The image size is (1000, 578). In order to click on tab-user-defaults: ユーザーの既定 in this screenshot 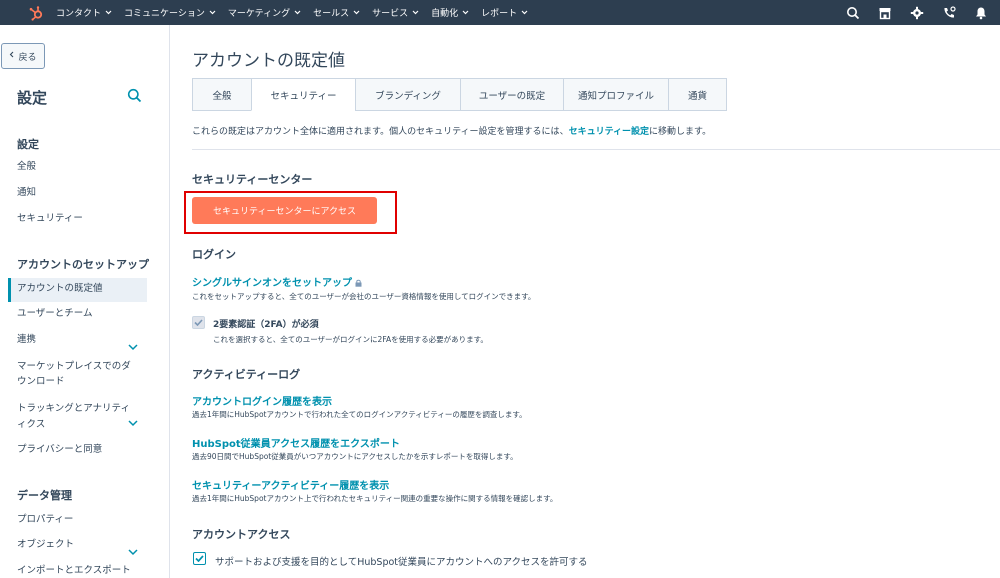, I will do `click(511, 94)`.